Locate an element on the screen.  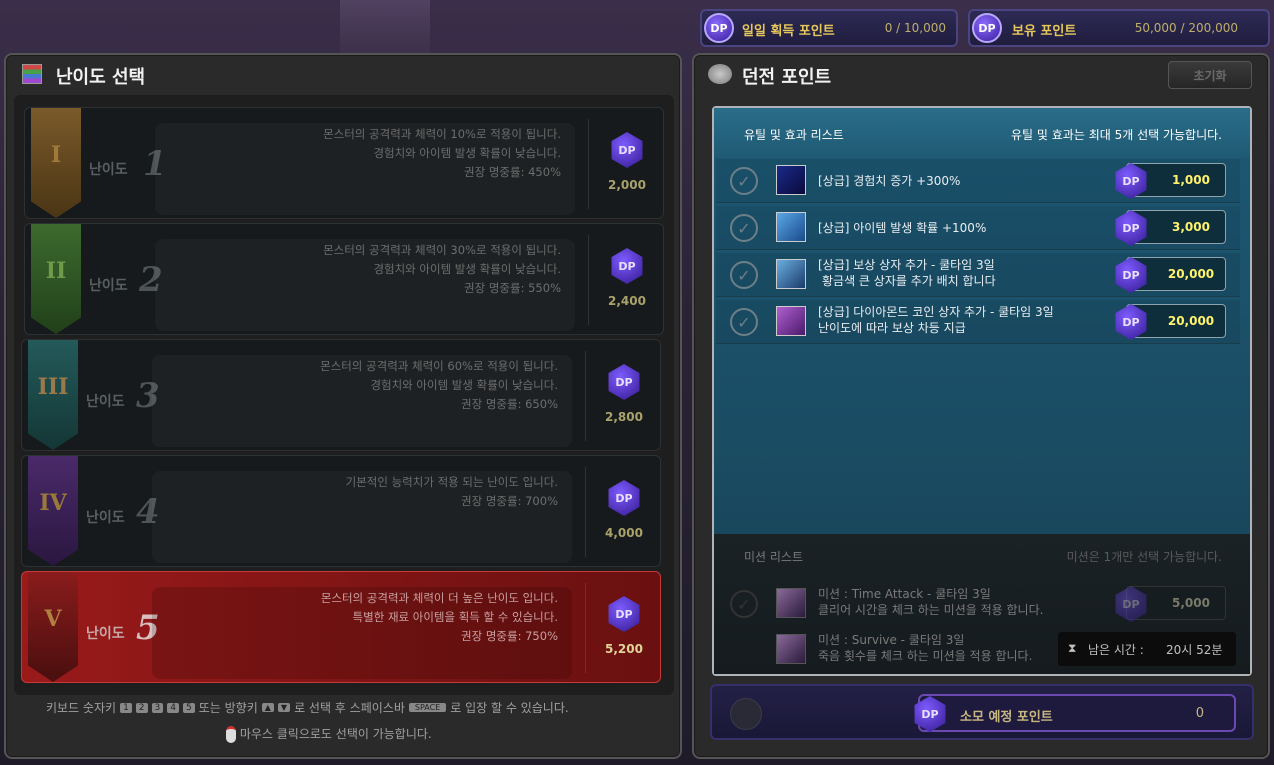
effect-item: ✓ [상급] 경험치 증가 +300% DP 1,000 is located at coordinates (978, 181).